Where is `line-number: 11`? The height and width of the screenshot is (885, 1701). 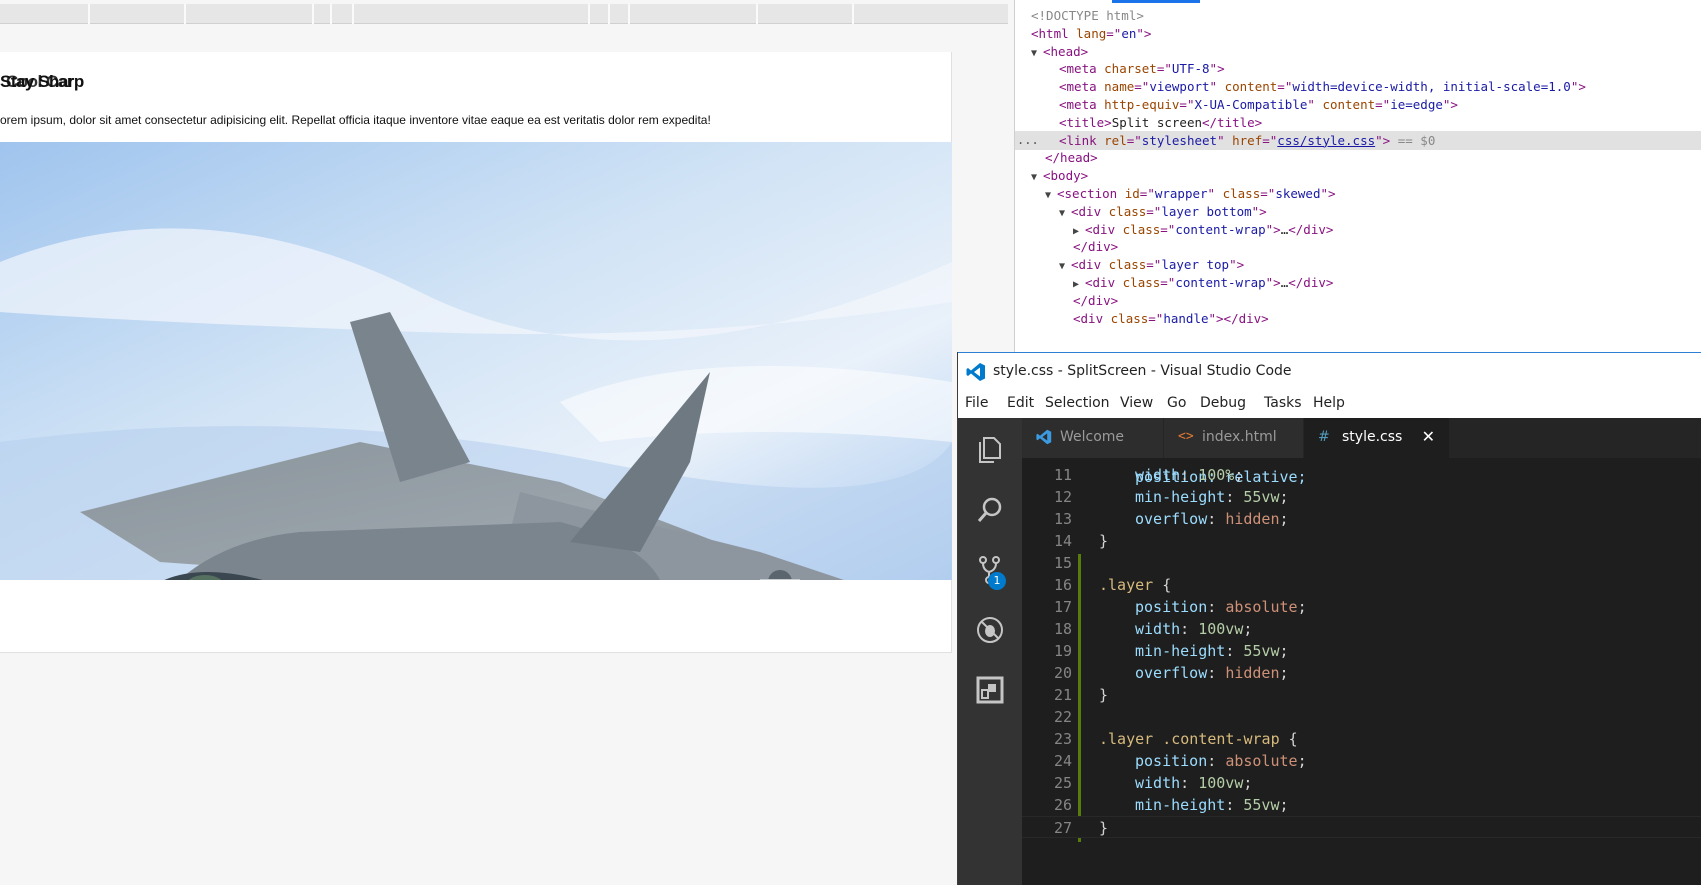 line-number: 11 is located at coordinates (1062, 475).